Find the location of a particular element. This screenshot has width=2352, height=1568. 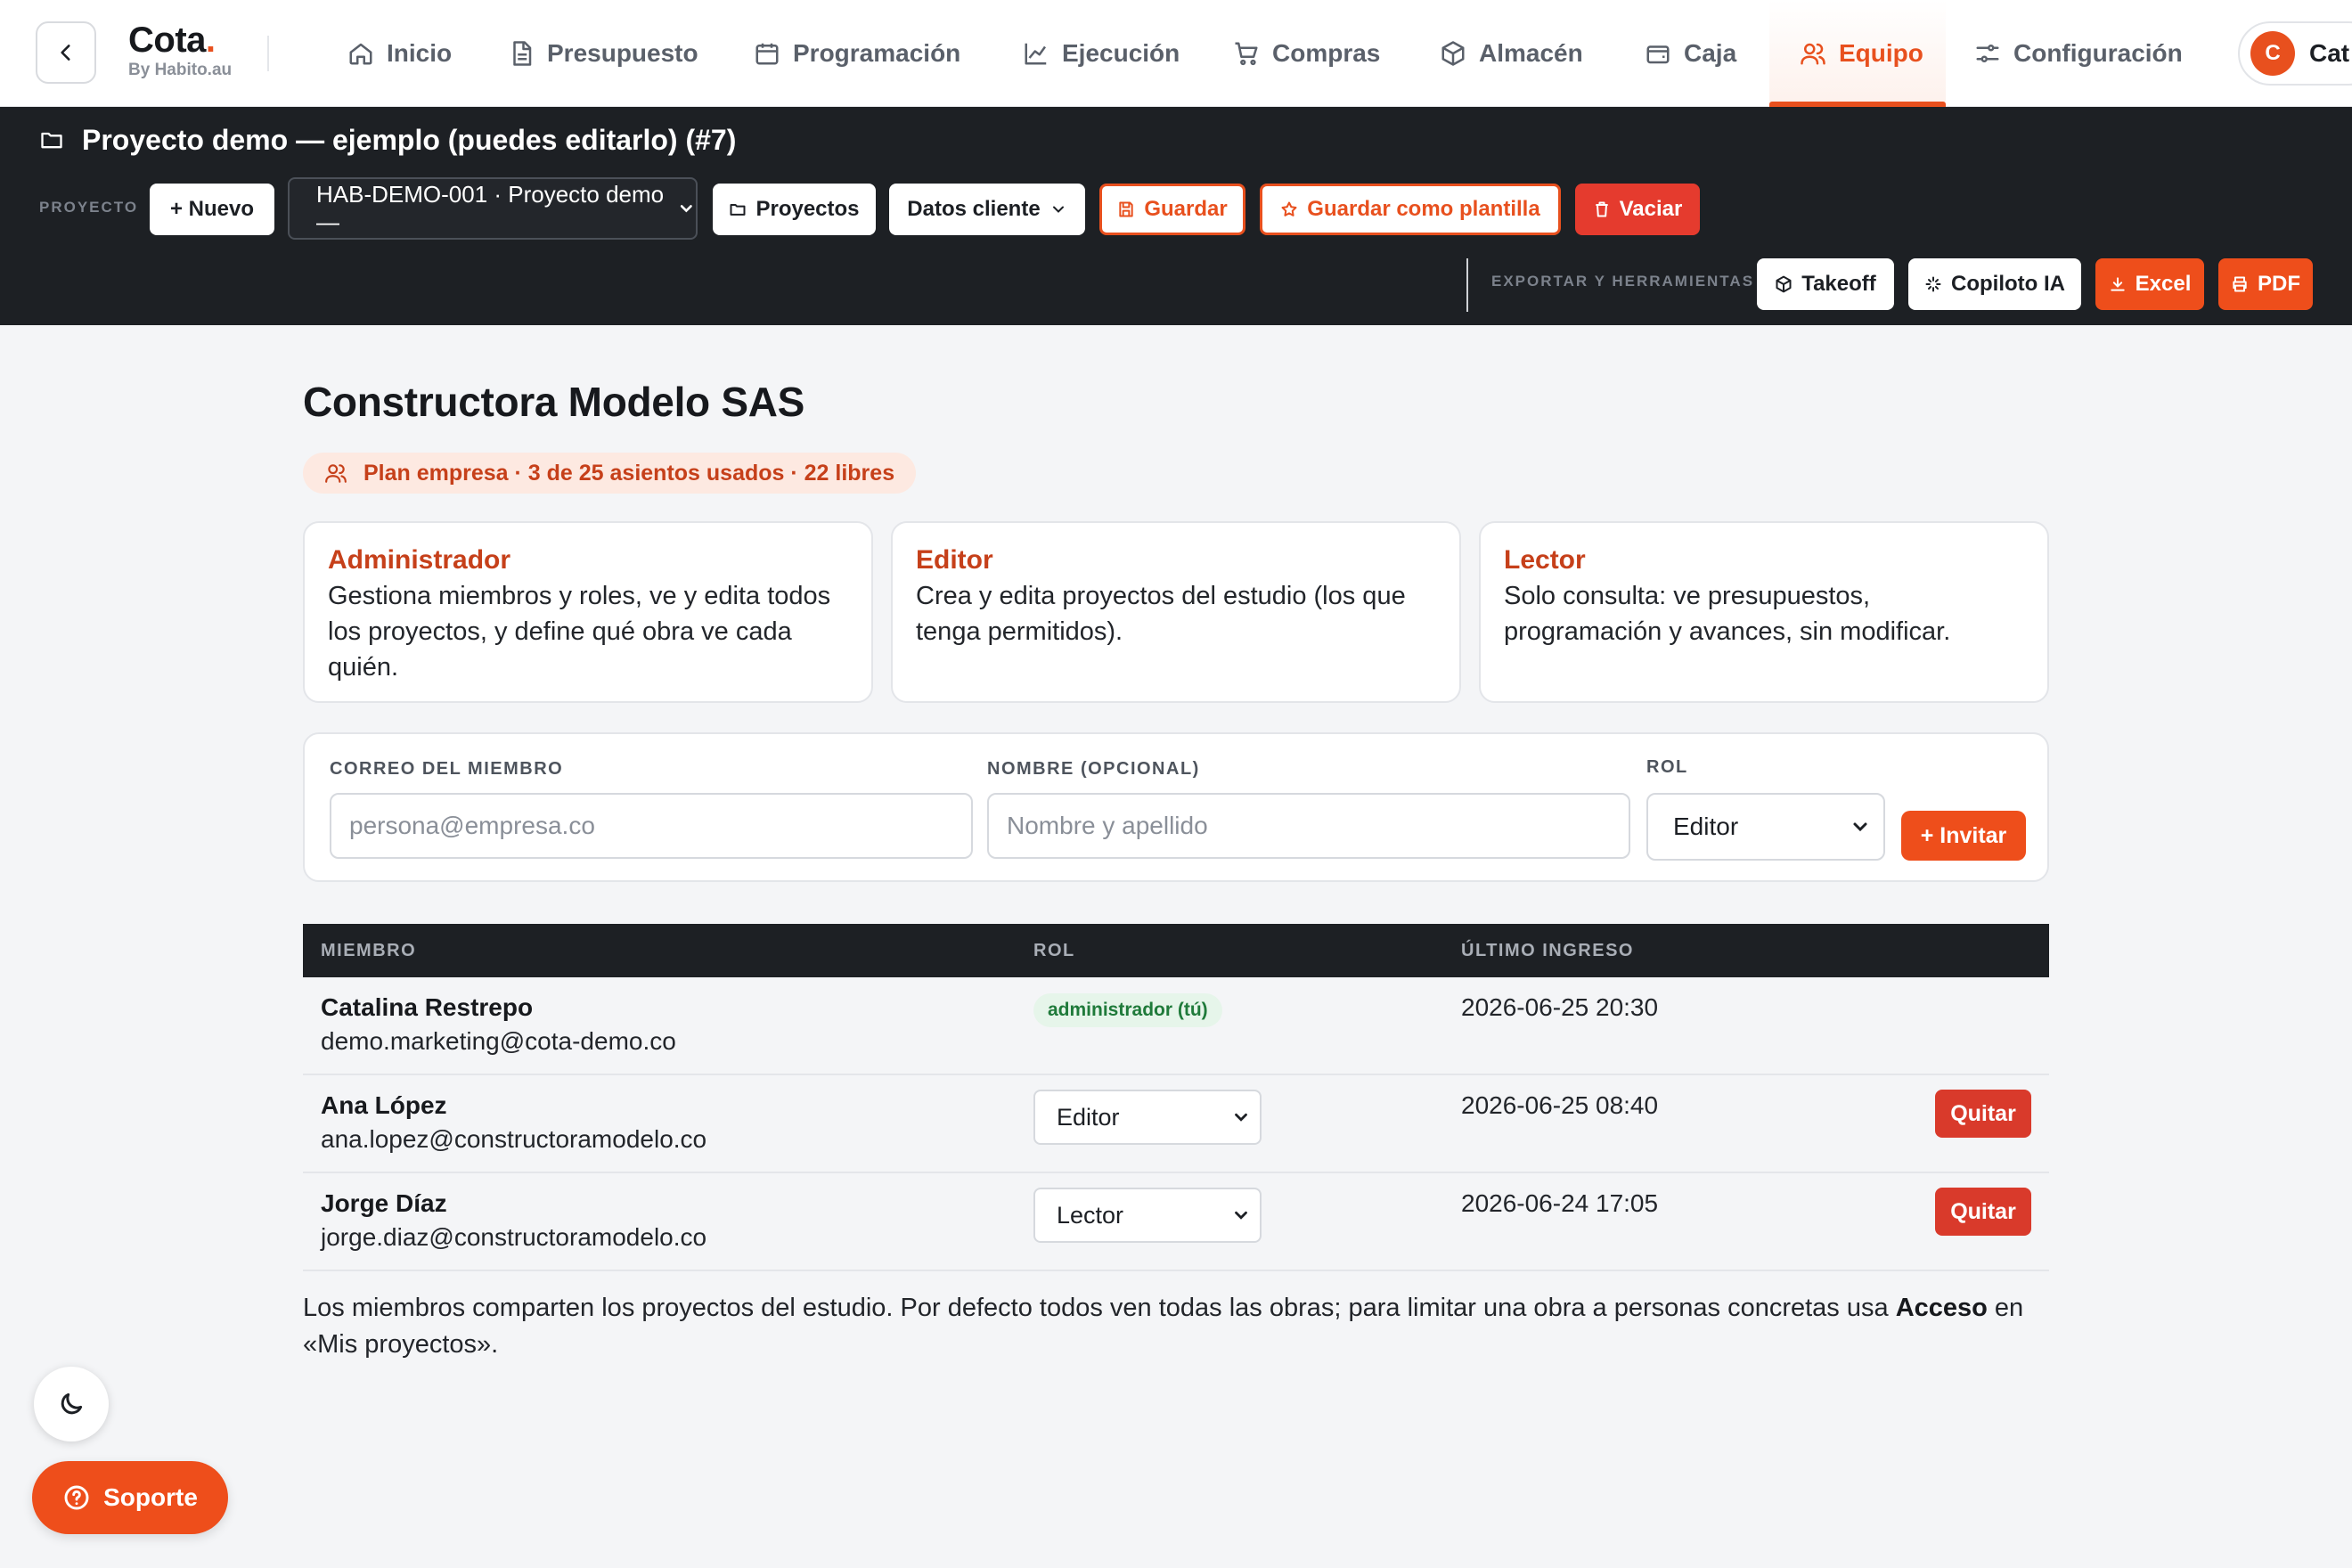

column-header-role: ROL is located at coordinates (1054, 950).